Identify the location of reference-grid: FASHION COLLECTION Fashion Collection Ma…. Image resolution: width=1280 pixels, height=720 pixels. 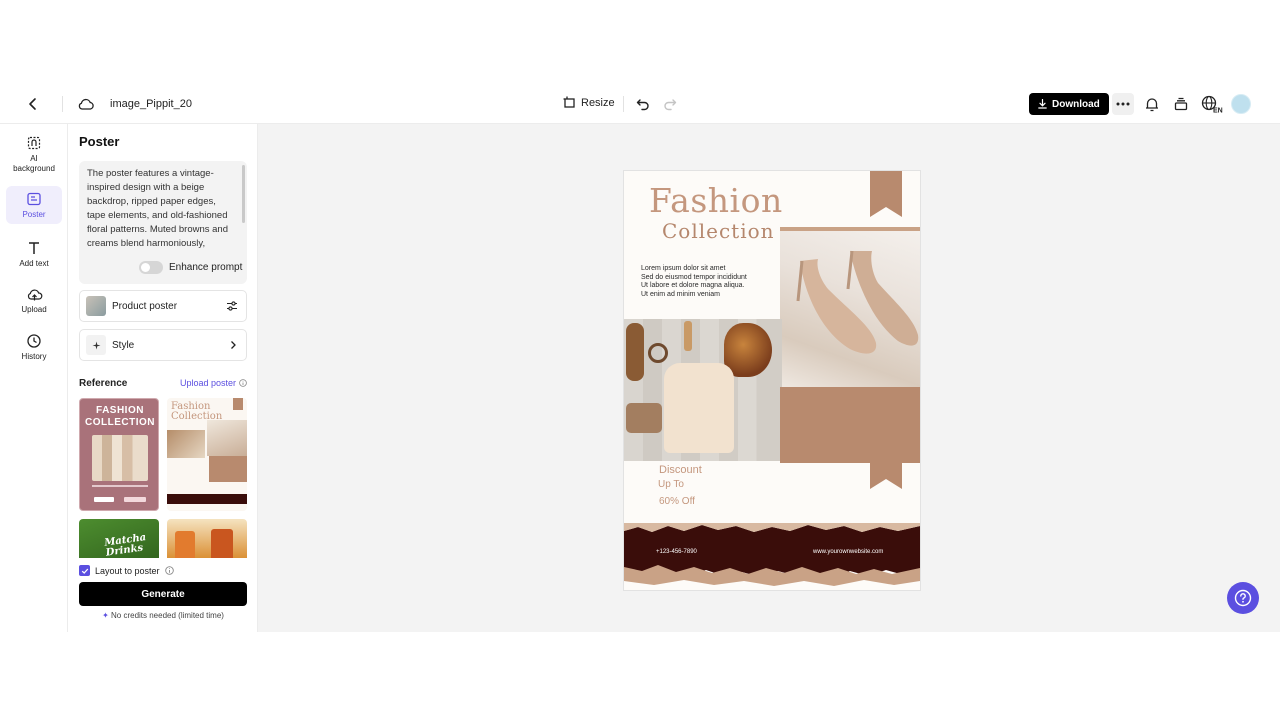
(163, 478).